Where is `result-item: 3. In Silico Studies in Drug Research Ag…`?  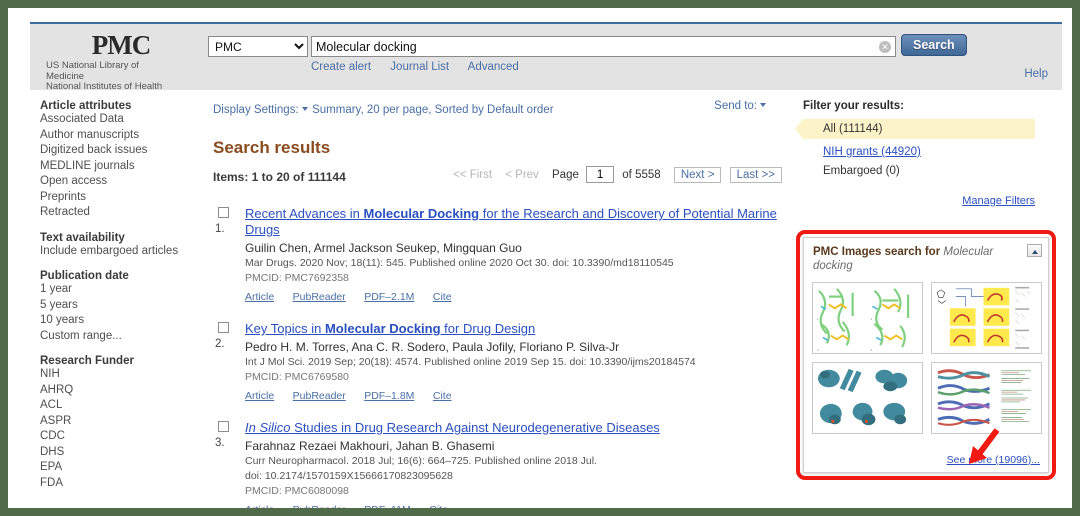
result-item: 3. In Silico Studies in Drug Research Ag… is located at coordinates (500, 464).